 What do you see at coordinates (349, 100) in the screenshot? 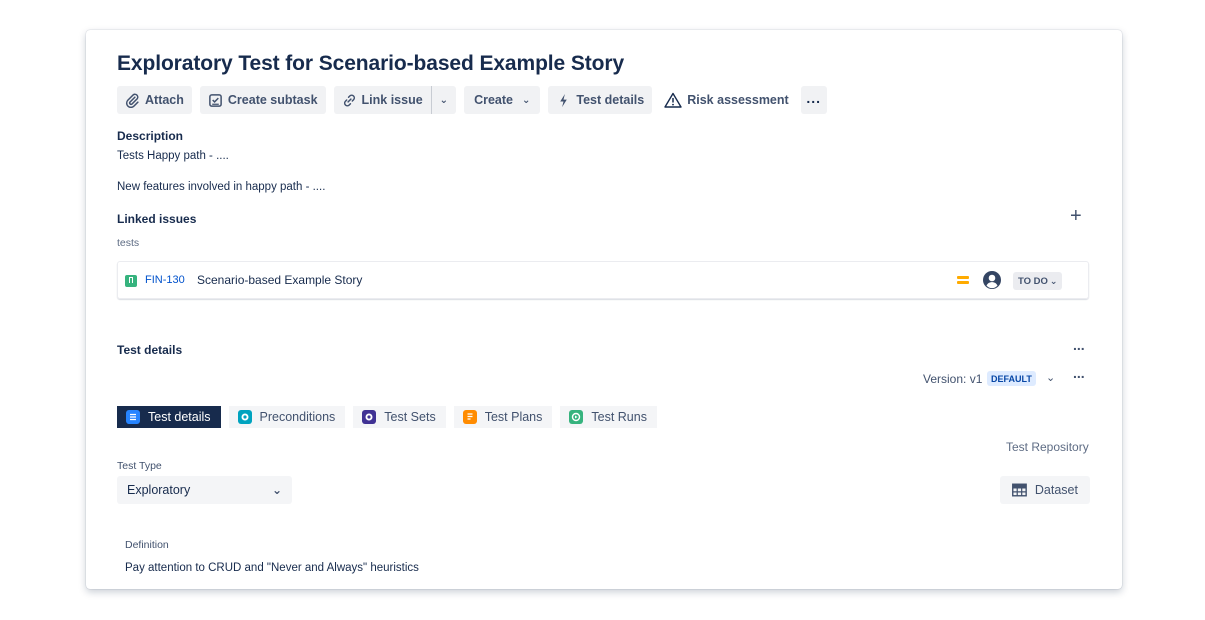
I see `link-icon` at bounding box center [349, 100].